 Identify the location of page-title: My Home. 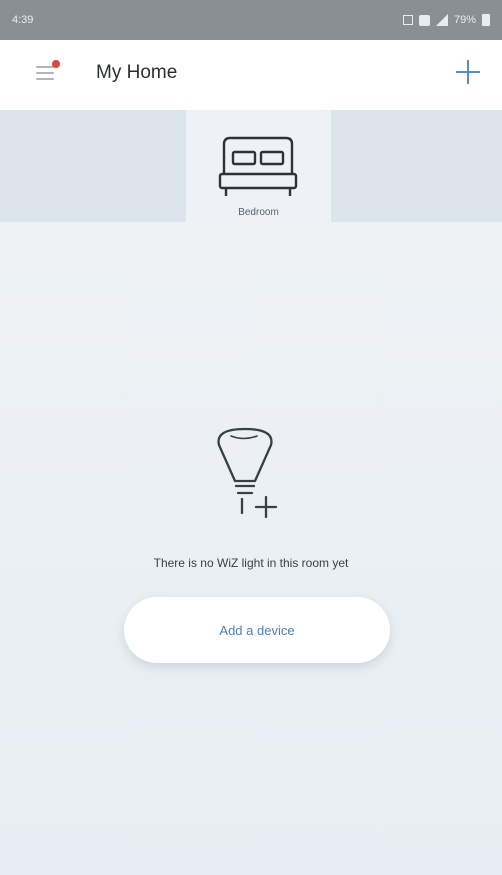
(137, 72).